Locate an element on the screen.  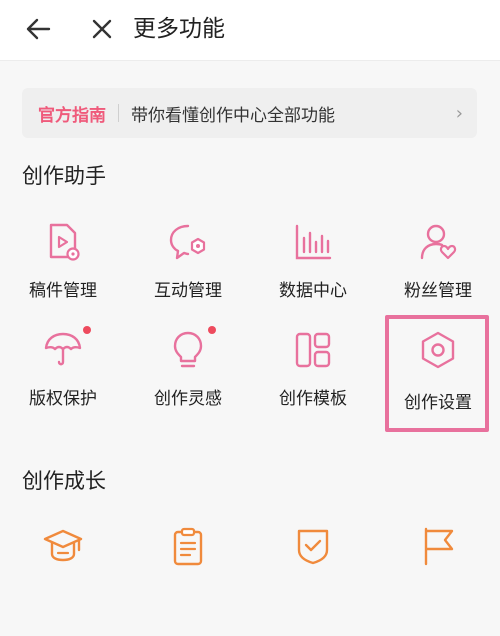
shield-check-icon is located at coordinates (313, 547).